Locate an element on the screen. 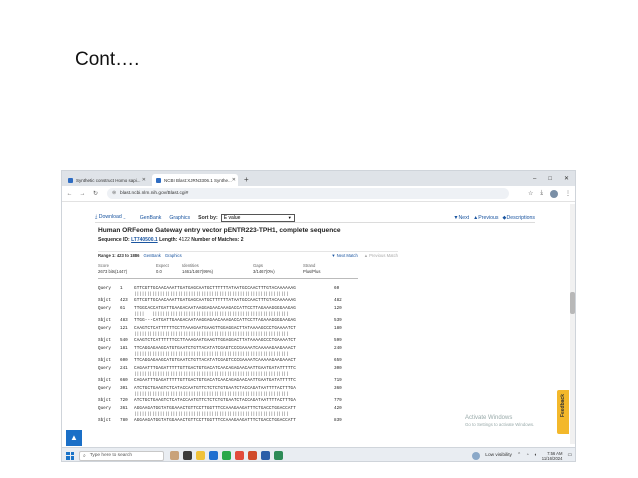  previous-match-link: ▲ Previous Match is located at coordinates (381, 255).